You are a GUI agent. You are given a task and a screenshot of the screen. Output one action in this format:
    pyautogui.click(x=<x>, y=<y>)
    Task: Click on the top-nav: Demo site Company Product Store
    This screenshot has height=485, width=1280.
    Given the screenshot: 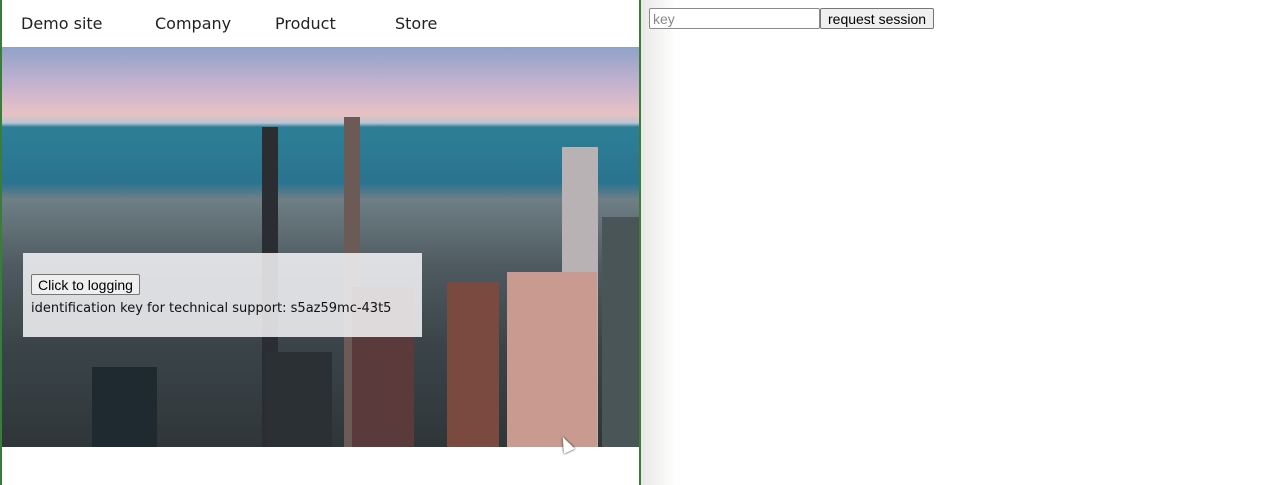 What is the action you would take?
    pyautogui.click(x=320, y=23)
    